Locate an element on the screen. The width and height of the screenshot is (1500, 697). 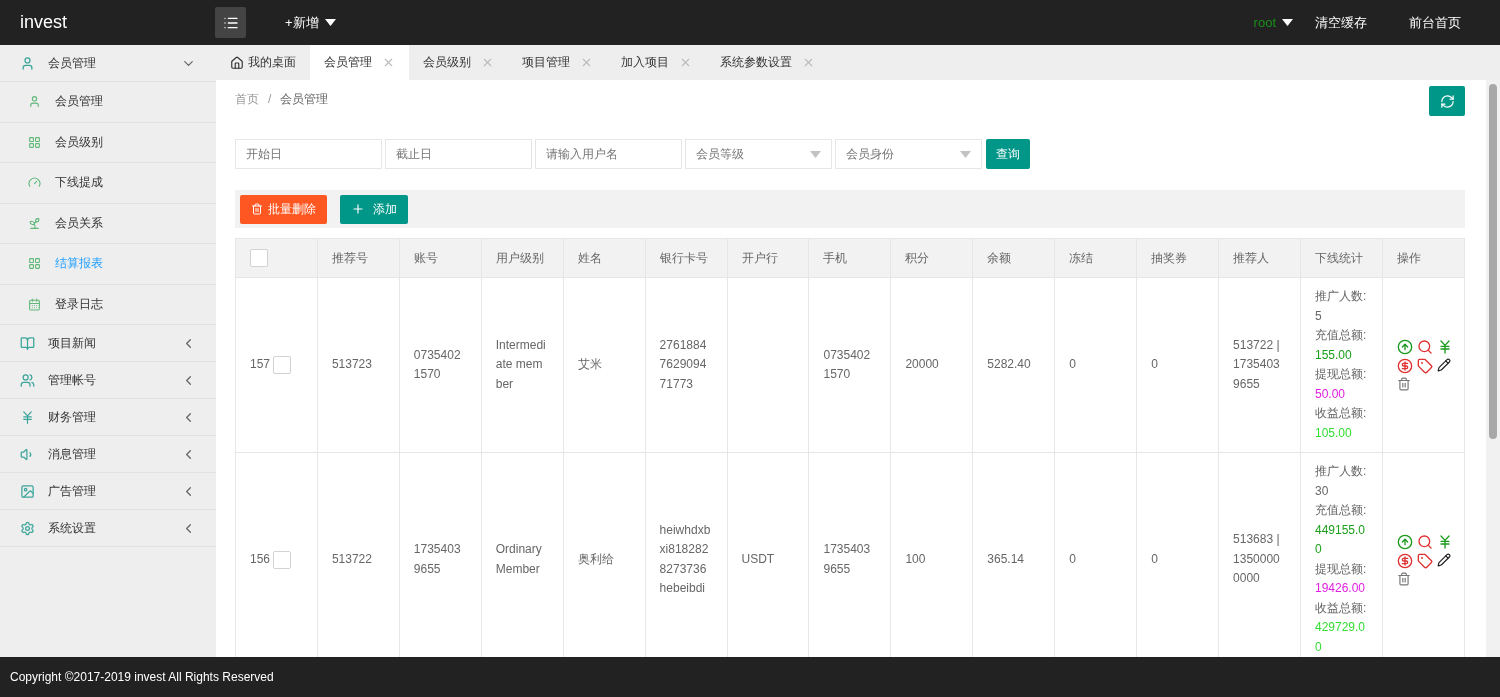
column-header: 抽奖券 is located at coordinates (1177, 258).